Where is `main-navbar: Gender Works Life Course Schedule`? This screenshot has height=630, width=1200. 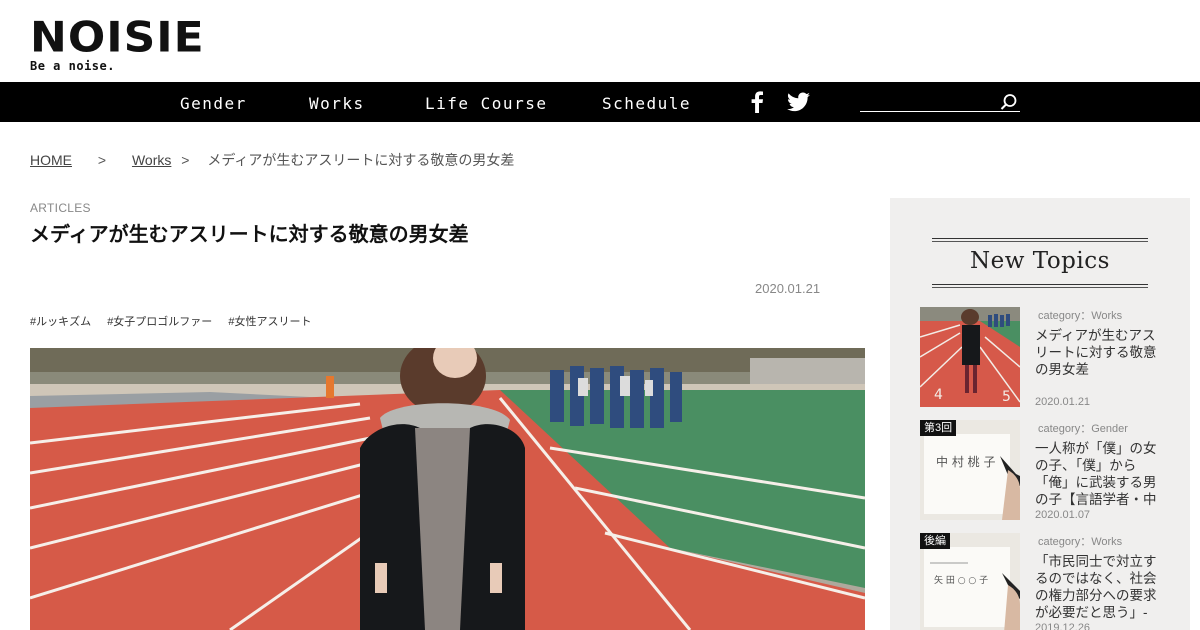
main-navbar: Gender Works Life Course Schedule is located at coordinates (600, 102).